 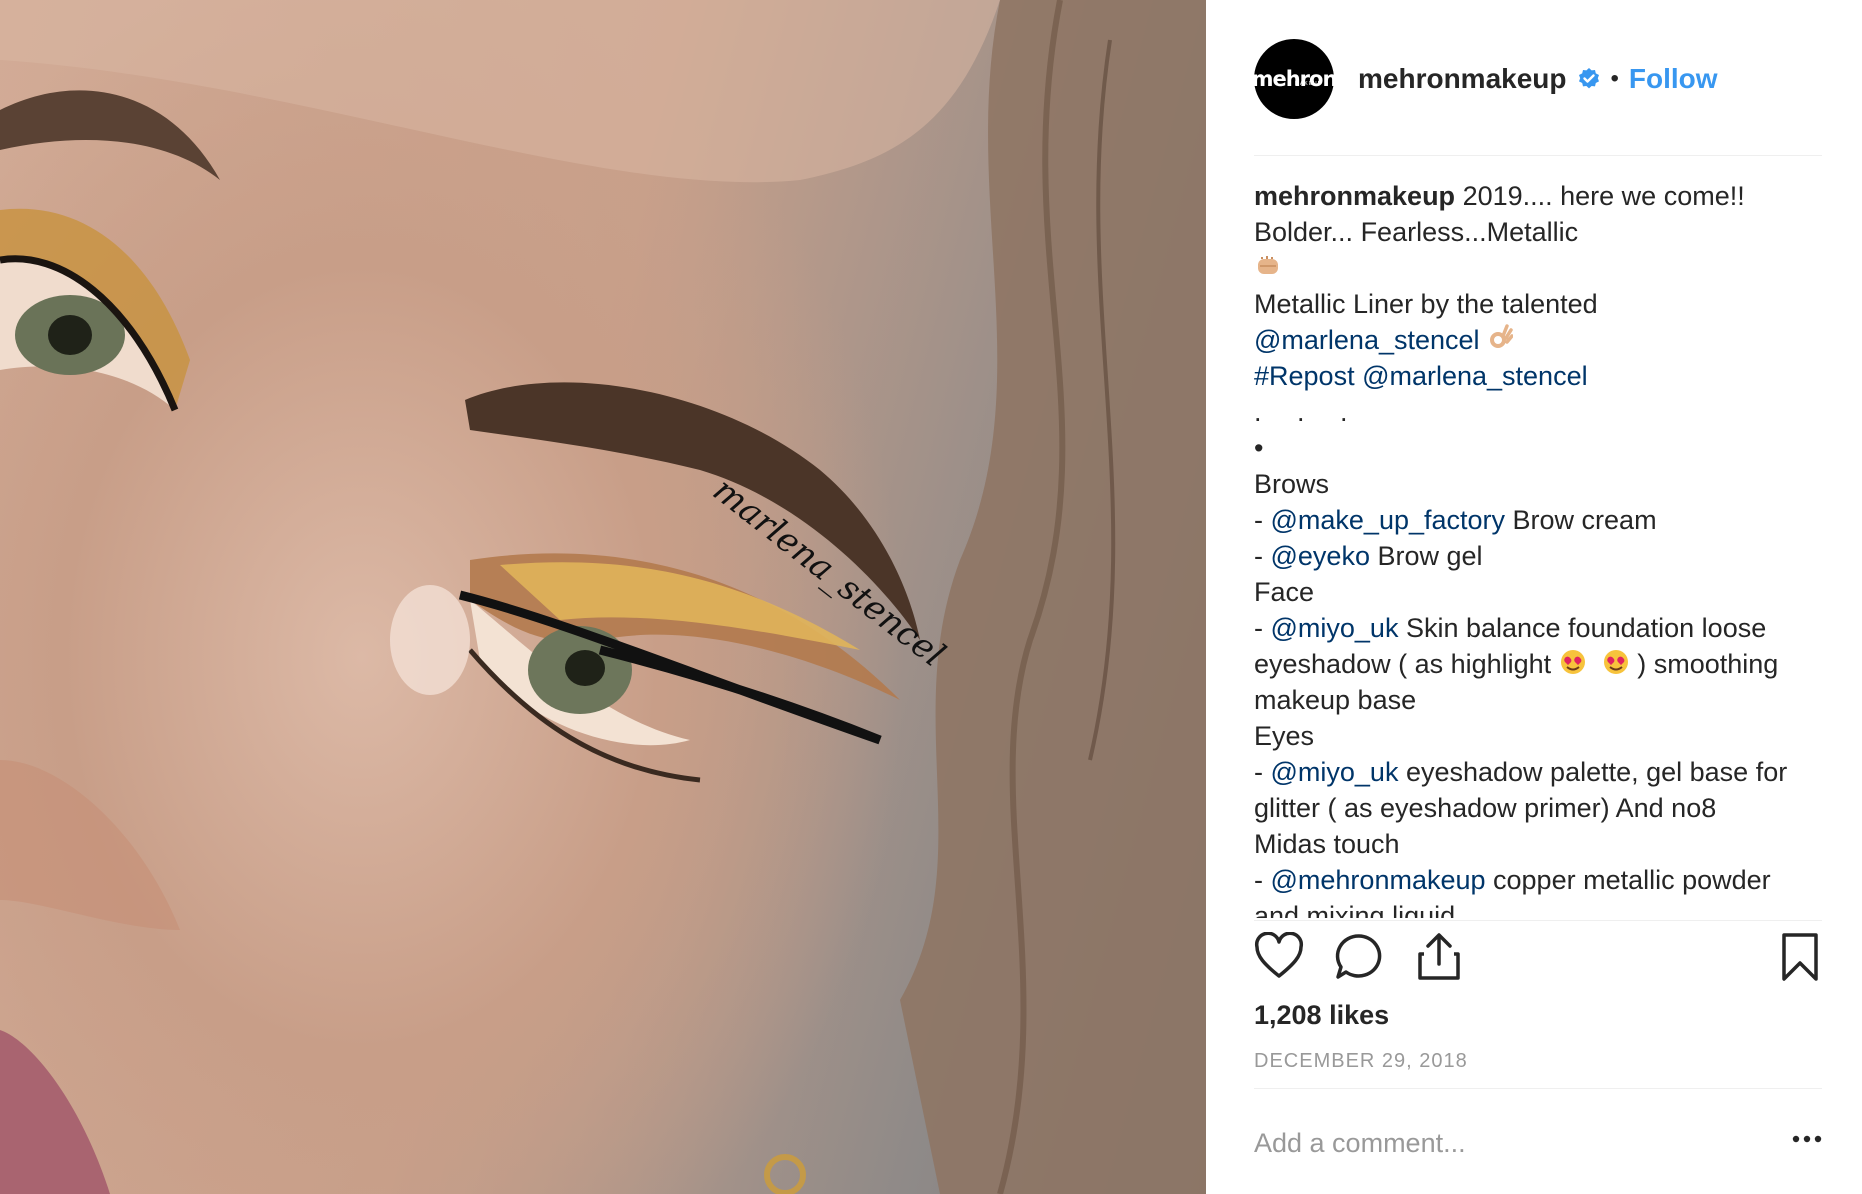 What do you see at coordinates (1582, 628) in the screenshot?
I see `caption-text: Skin balance foundation loose` at bounding box center [1582, 628].